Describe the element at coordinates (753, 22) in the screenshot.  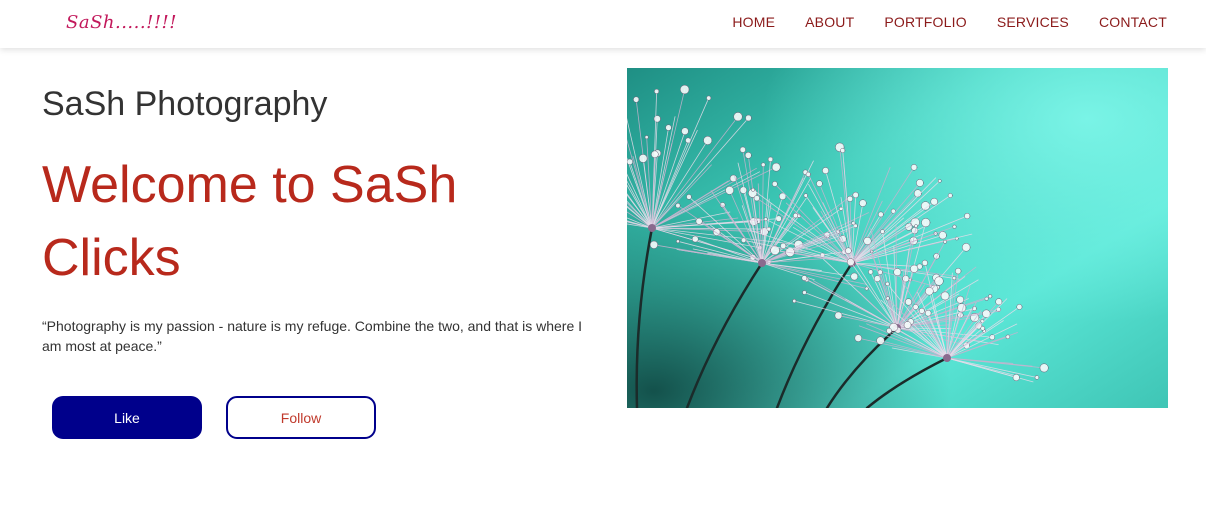
I see `nav-home-link: HOME` at that location.